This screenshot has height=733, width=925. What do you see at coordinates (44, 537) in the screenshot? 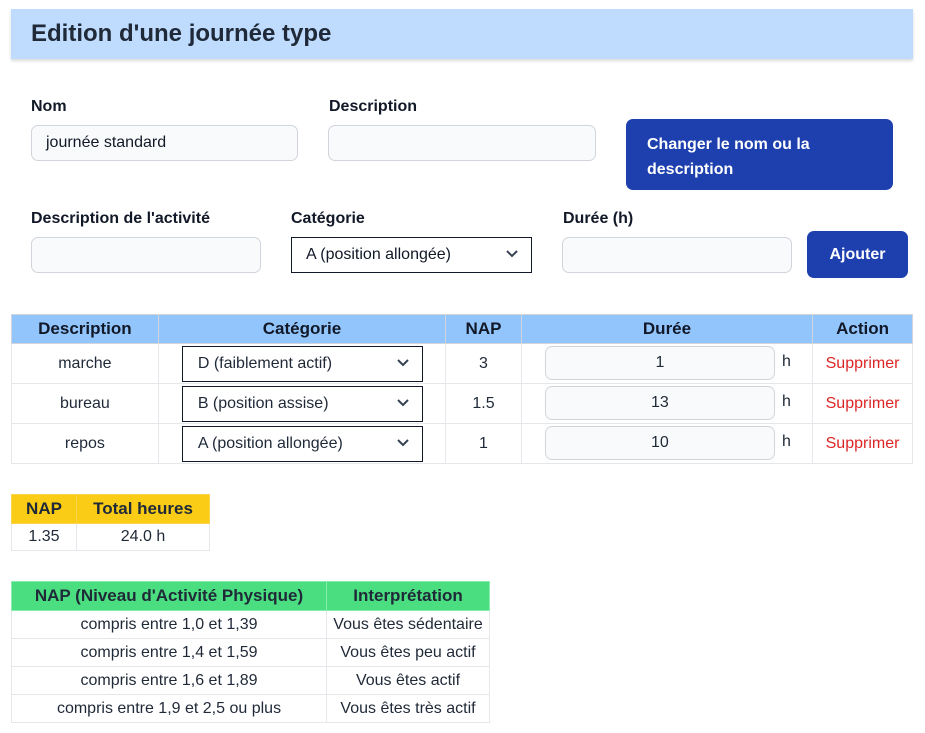
I see `summary-nap-value: 1.35` at bounding box center [44, 537].